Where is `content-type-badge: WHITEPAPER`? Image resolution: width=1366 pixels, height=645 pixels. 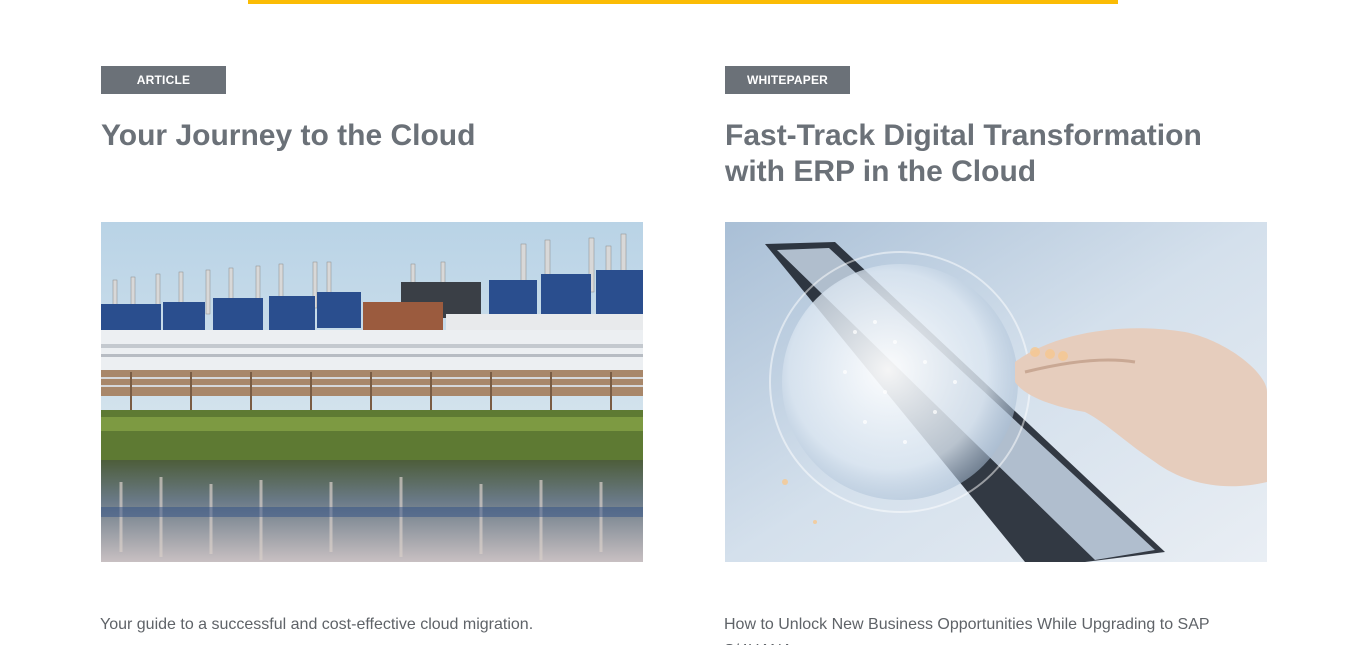
content-type-badge: WHITEPAPER is located at coordinates (787, 80).